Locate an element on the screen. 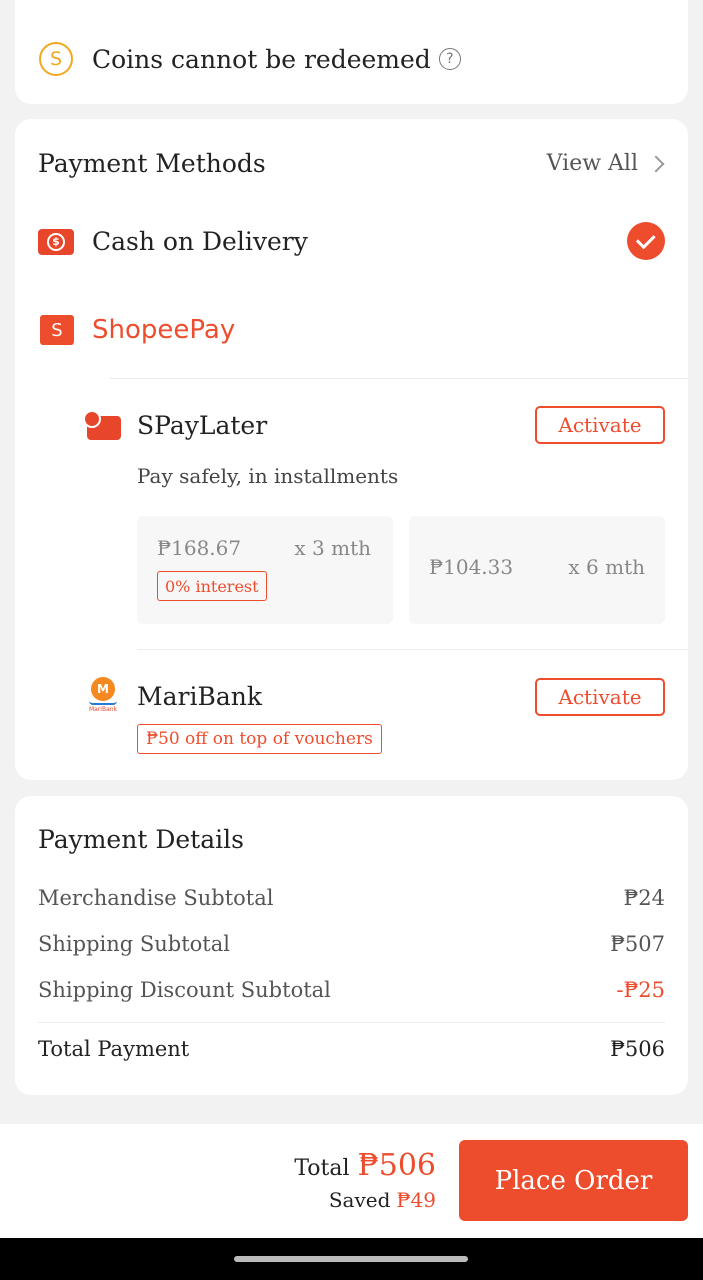 This screenshot has width=703, height=1280. maribank-title: MariBank is located at coordinates (199, 696).